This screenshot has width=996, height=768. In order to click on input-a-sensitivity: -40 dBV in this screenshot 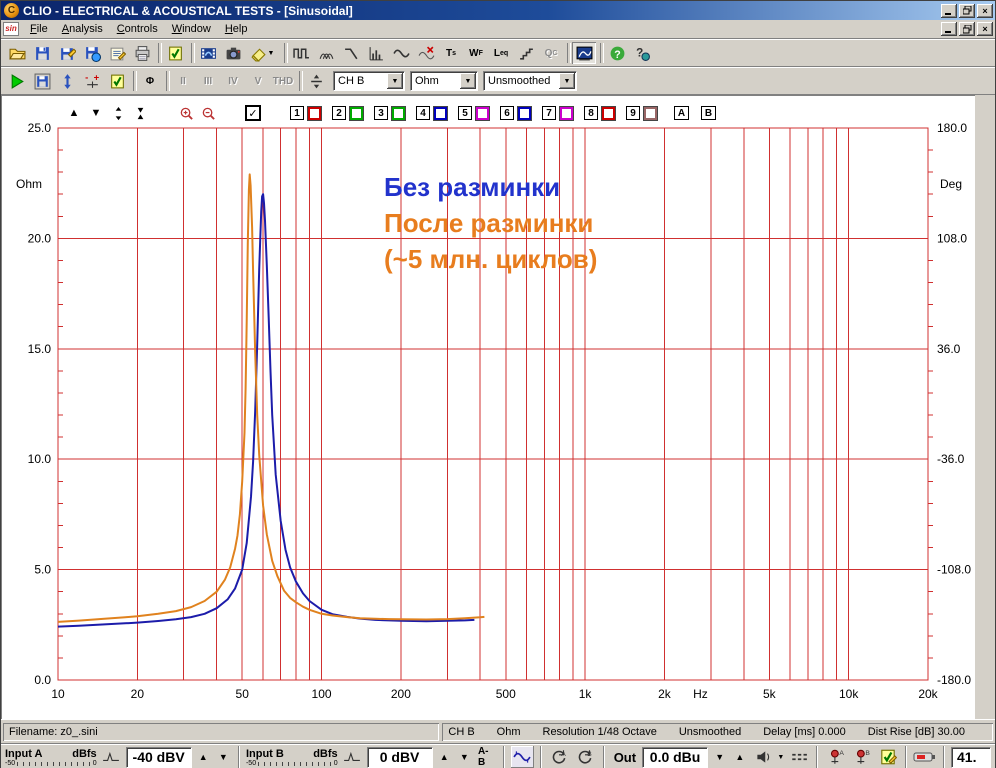, I will do `click(158, 757)`.